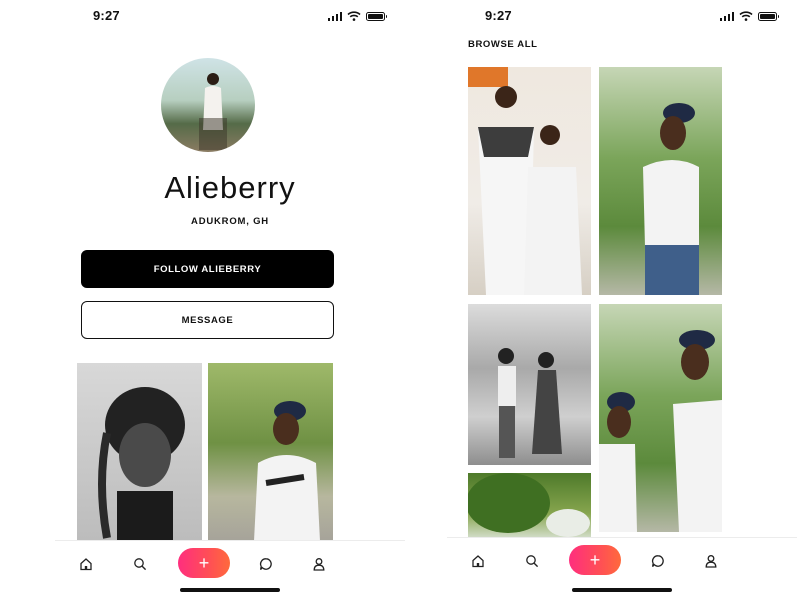 The image size is (800, 600). I want to click on laughing-photo-shape, so click(660, 431).